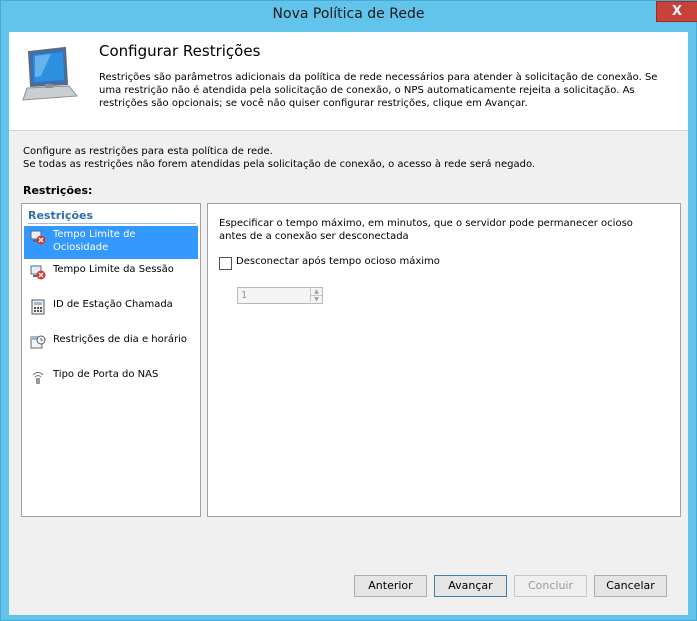 This screenshot has height=621, width=697. I want to click on nav-item-idle-timeout: Tempo Limite de Ociosidade, so click(111, 242).